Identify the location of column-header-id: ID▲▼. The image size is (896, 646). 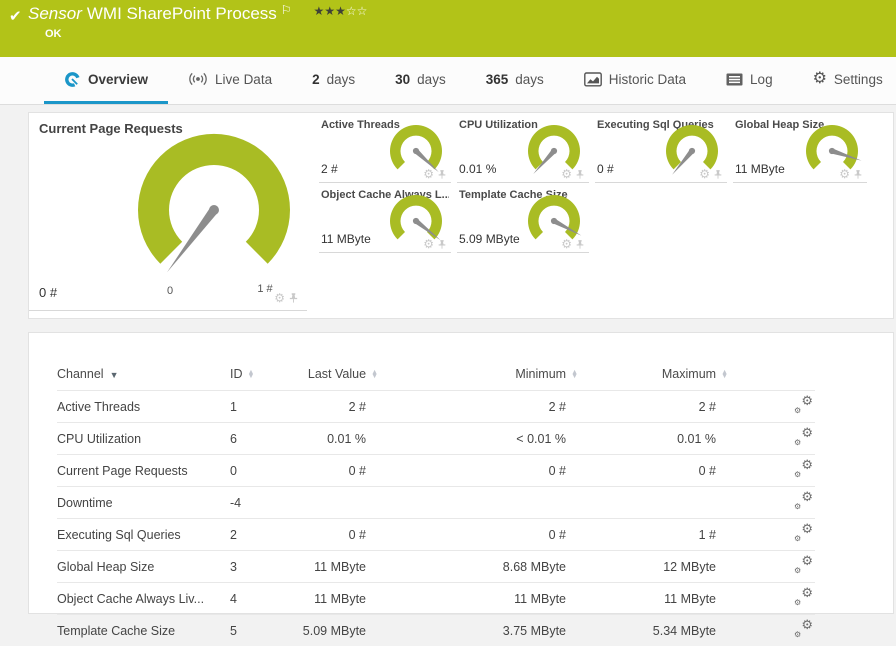
(260, 379).